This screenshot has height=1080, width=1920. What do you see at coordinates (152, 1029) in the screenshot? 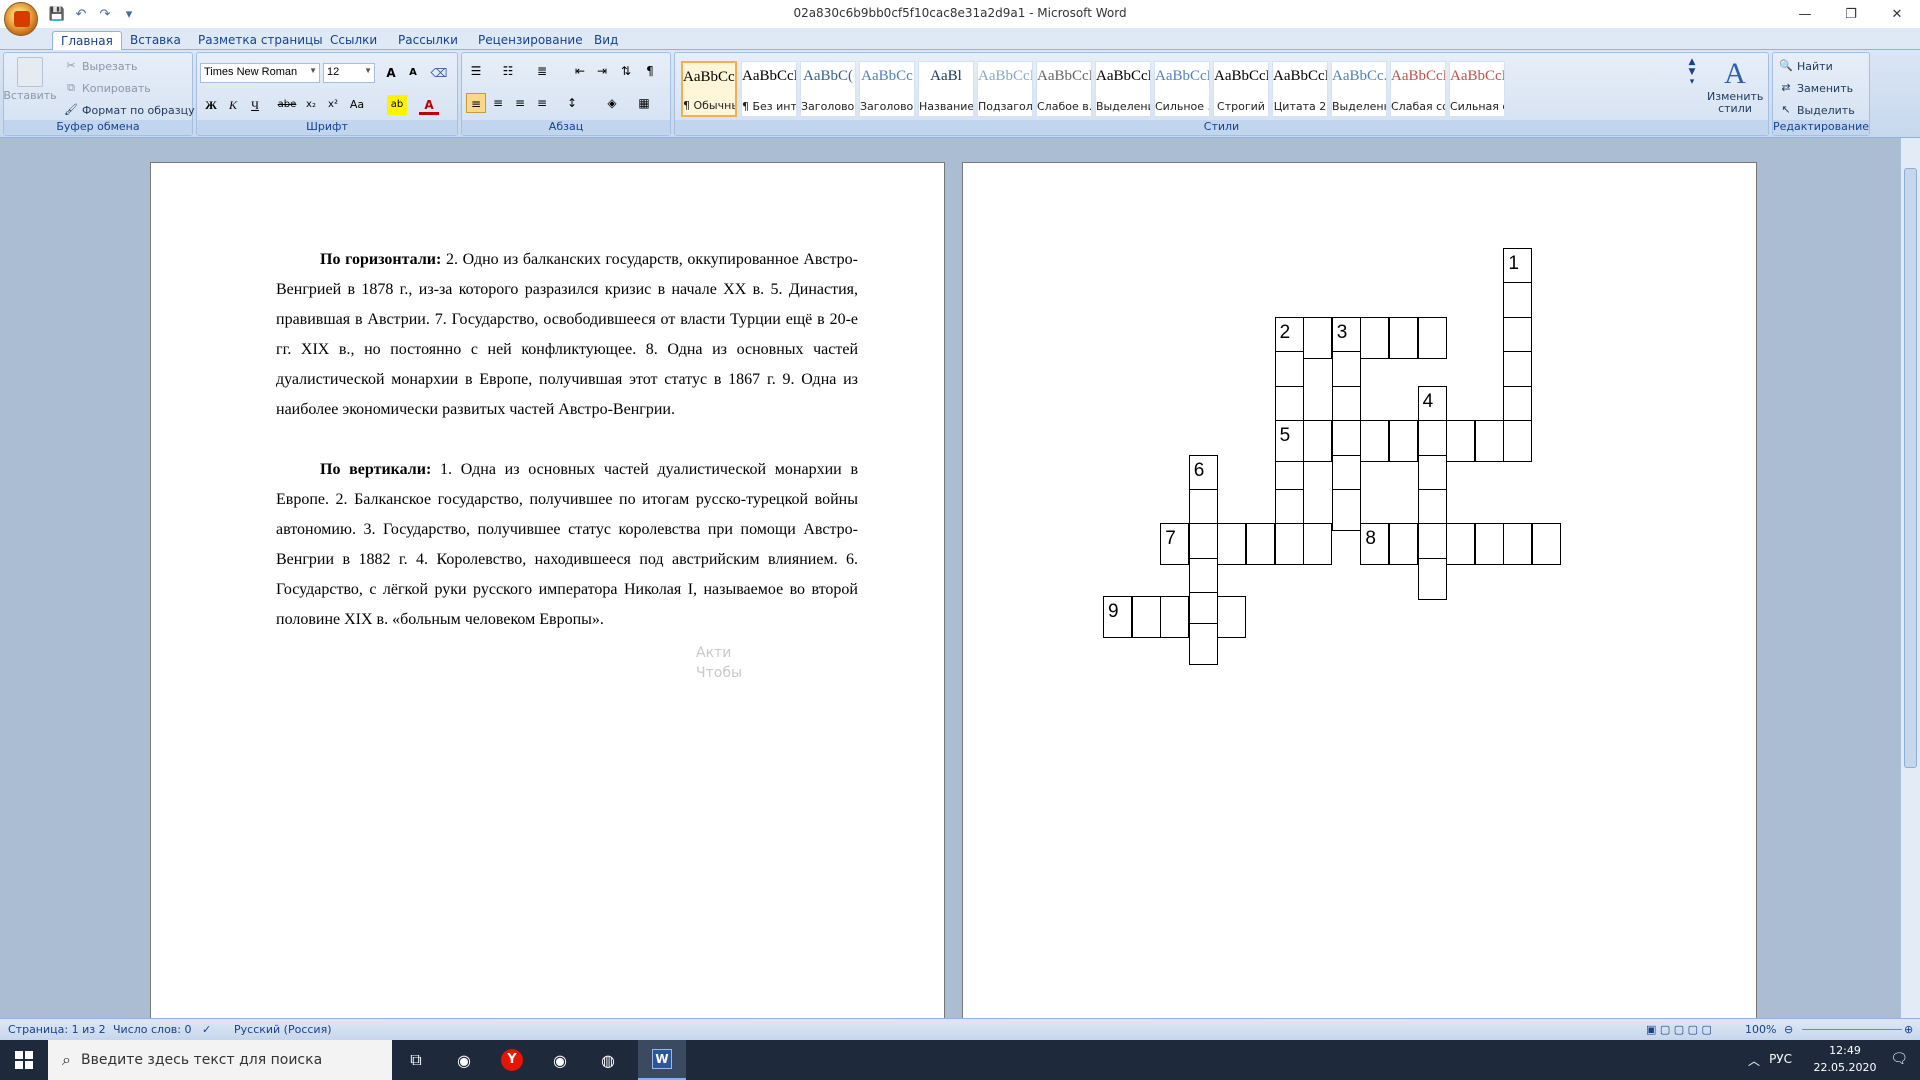
I see `word-count: Число слов: 0` at bounding box center [152, 1029].